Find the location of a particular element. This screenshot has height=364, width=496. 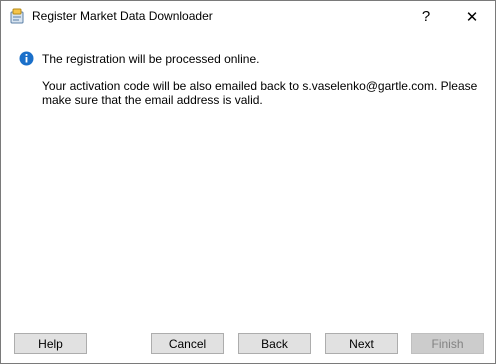

button-bar: Help Cancel Back Next Finish is located at coordinates (248, 343).